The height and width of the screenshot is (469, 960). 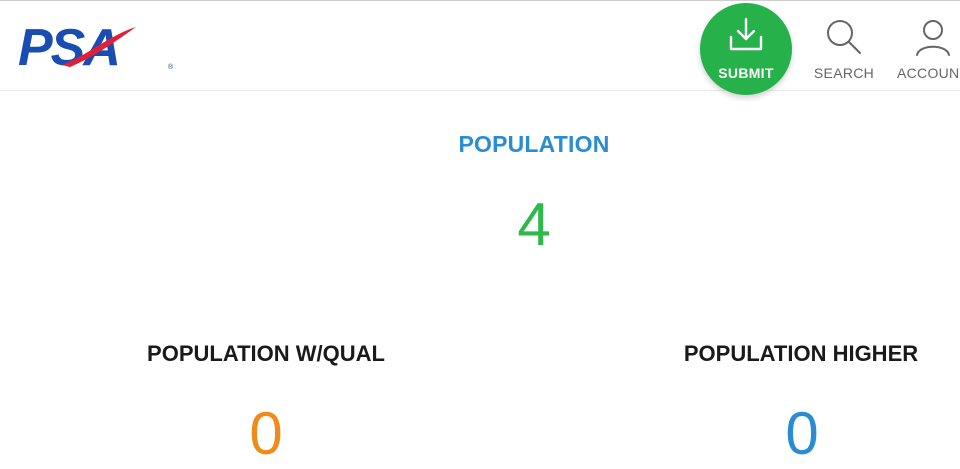 I want to click on population-higher-title: POPULATION HIGHER, so click(x=801, y=353).